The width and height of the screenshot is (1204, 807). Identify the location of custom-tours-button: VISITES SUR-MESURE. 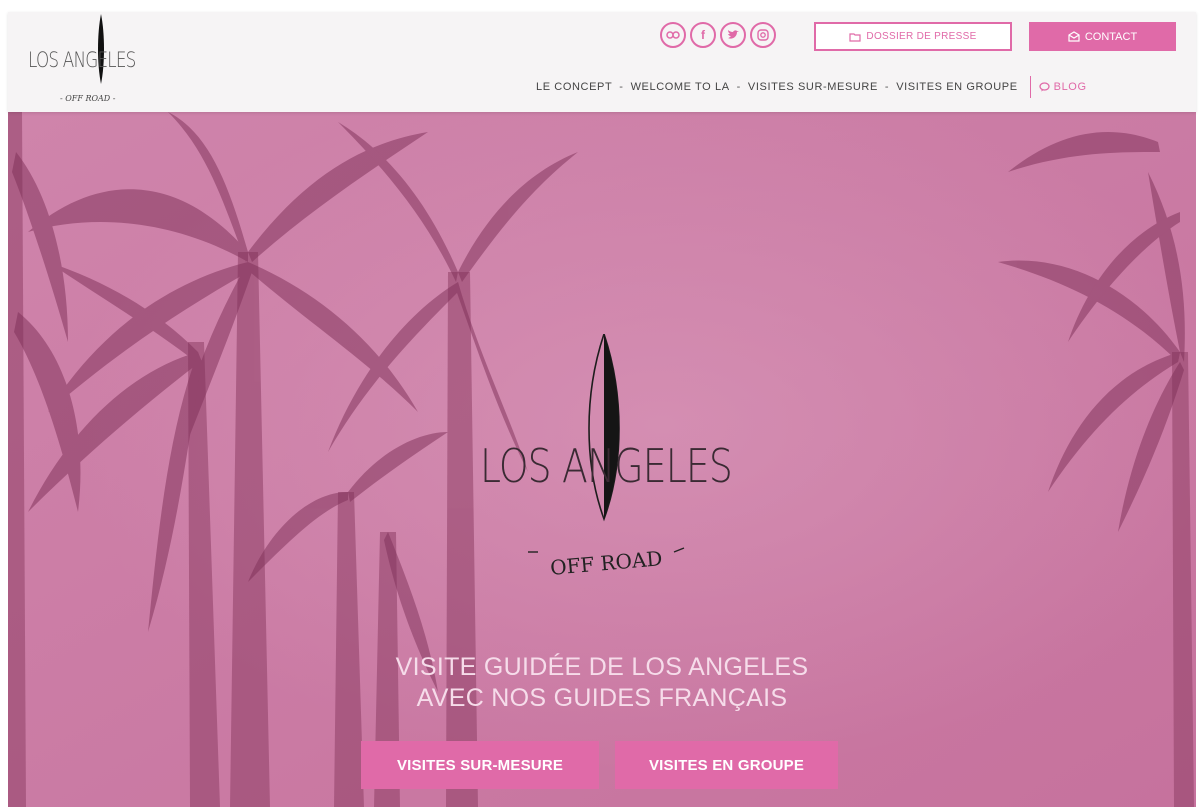
(480, 765).